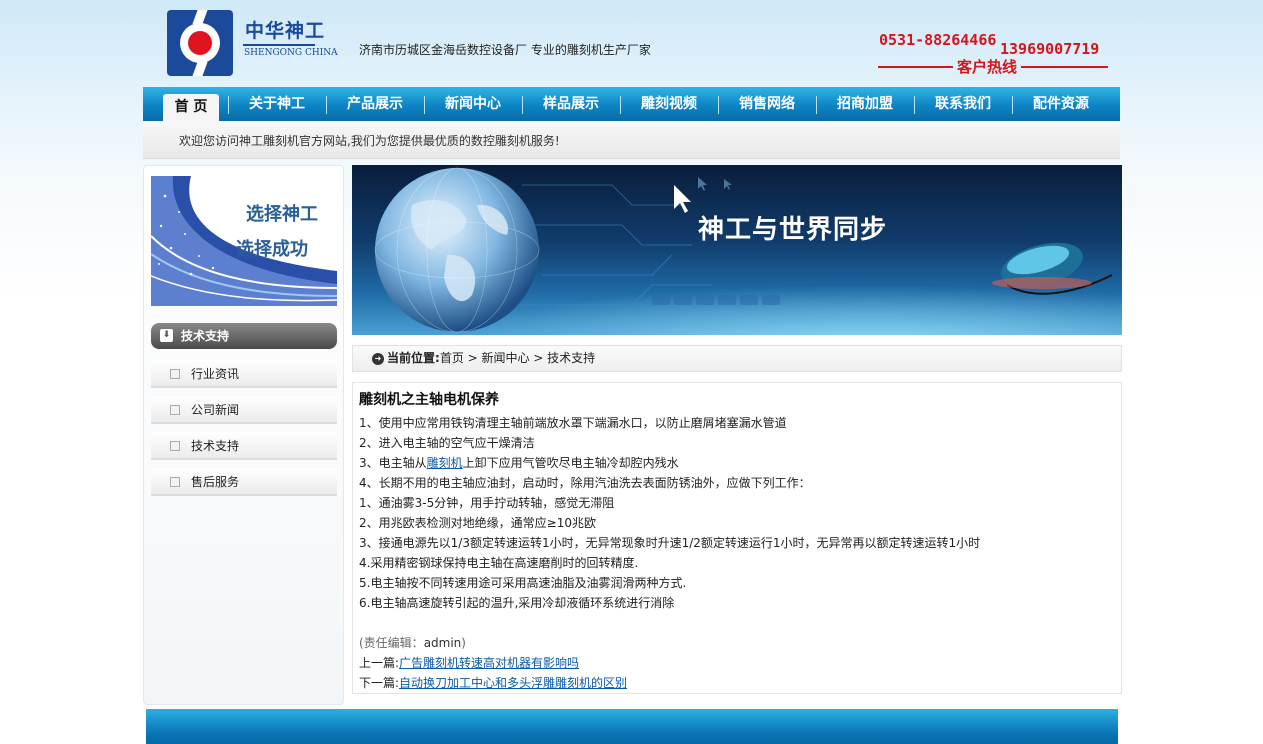 The height and width of the screenshot is (744, 1263). I want to click on arrow-right-icon: ➜, so click(378, 359).